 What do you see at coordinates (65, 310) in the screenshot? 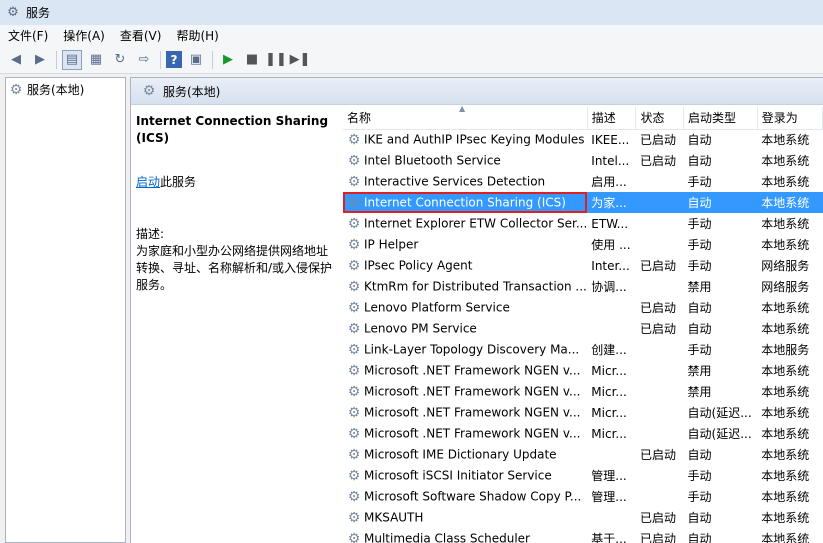
I see `console-tree: ⚙ 服务(本地)` at bounding box center [65, 310].